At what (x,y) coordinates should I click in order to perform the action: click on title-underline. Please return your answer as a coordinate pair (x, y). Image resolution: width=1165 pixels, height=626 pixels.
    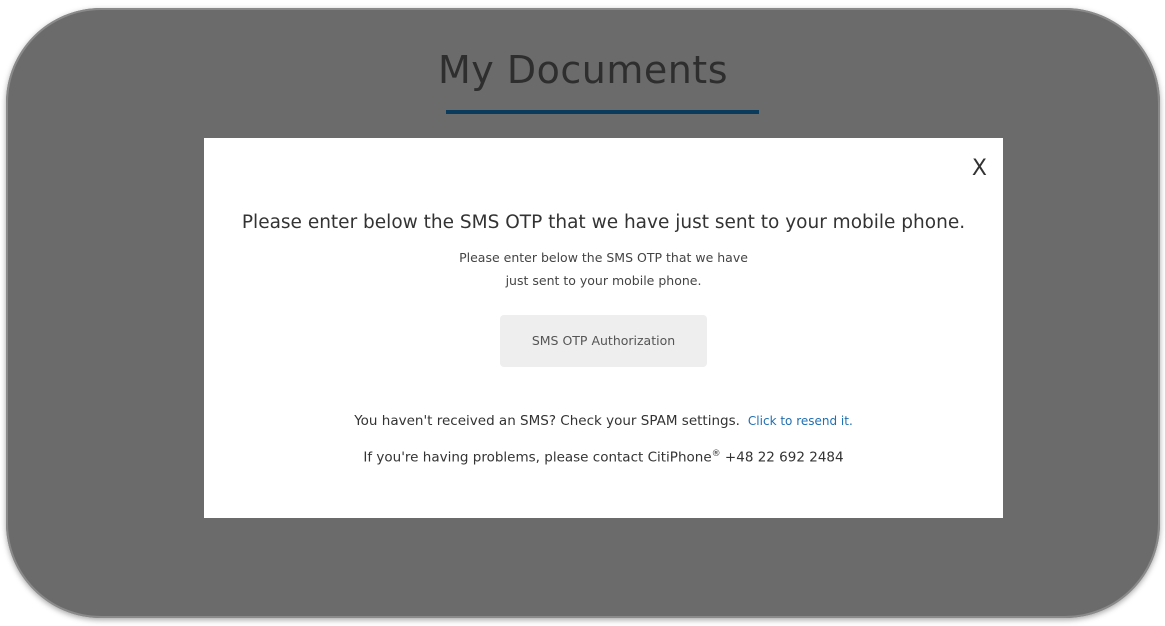
    Looking at the image, I should click on (602, 112).